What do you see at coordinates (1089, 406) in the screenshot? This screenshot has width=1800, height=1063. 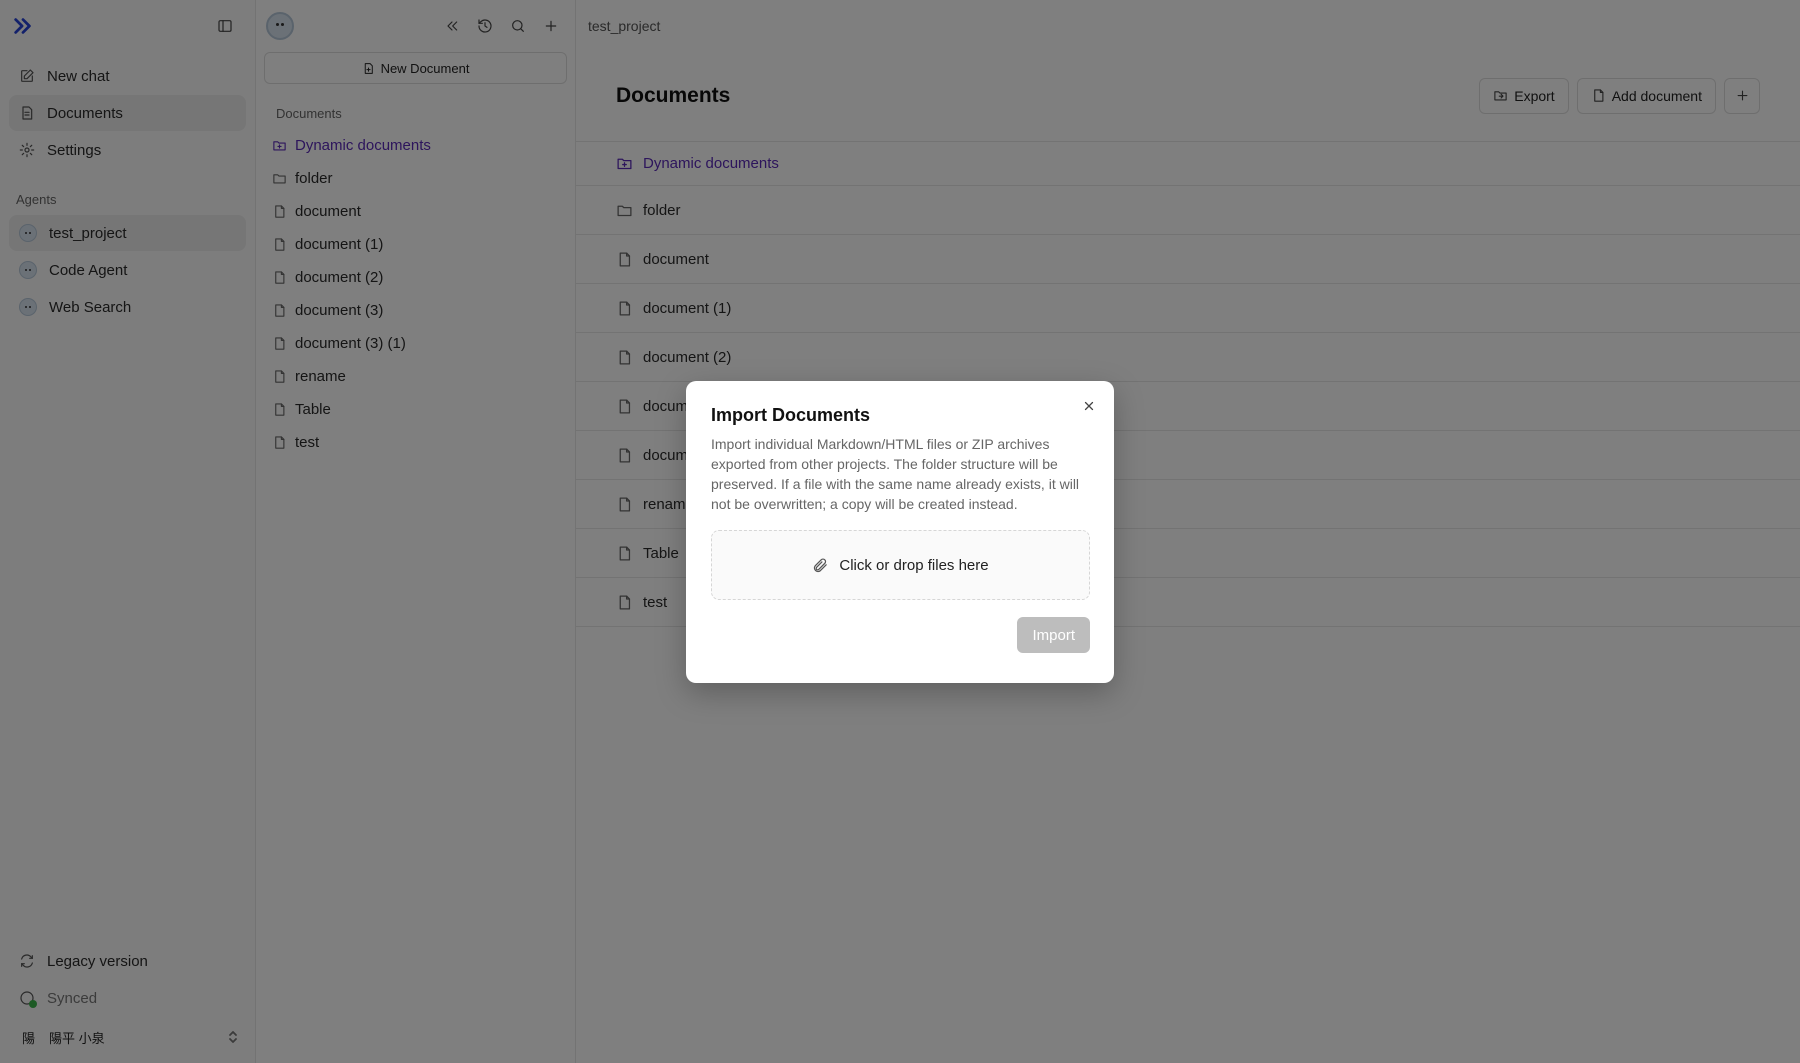 I see `close-icon` at bounding box center [1089, 406].